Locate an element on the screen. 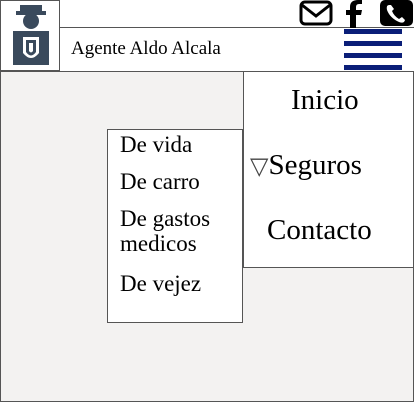 The width and height of the screenshot is (414, 402). nav-item-seguros: ▽Seguros is located at coordinates (306, 165).